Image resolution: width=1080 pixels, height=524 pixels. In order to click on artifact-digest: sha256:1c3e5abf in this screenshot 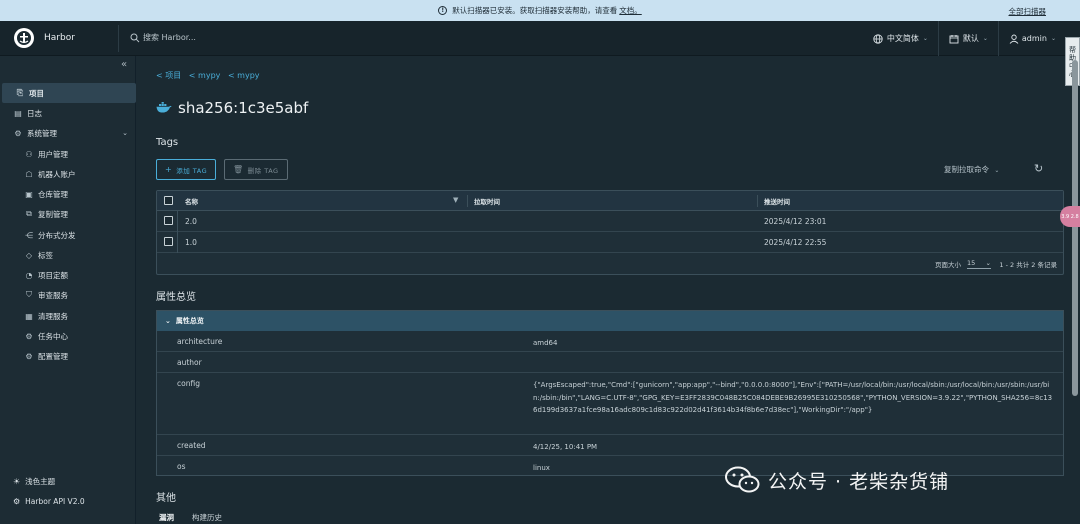, I will do `click(243, 108)`.